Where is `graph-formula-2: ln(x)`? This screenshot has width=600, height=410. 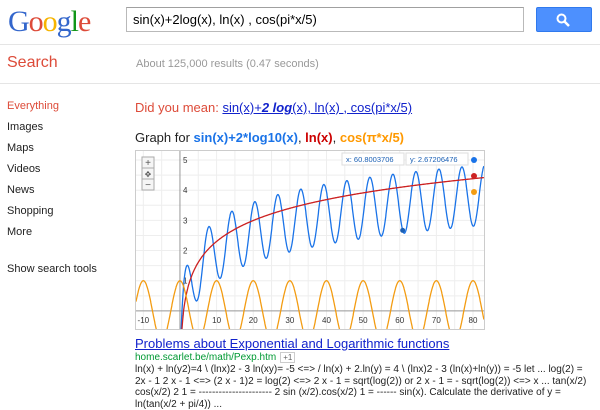 graph-formula-2: ln(x) is located at coordinates (319, 137).